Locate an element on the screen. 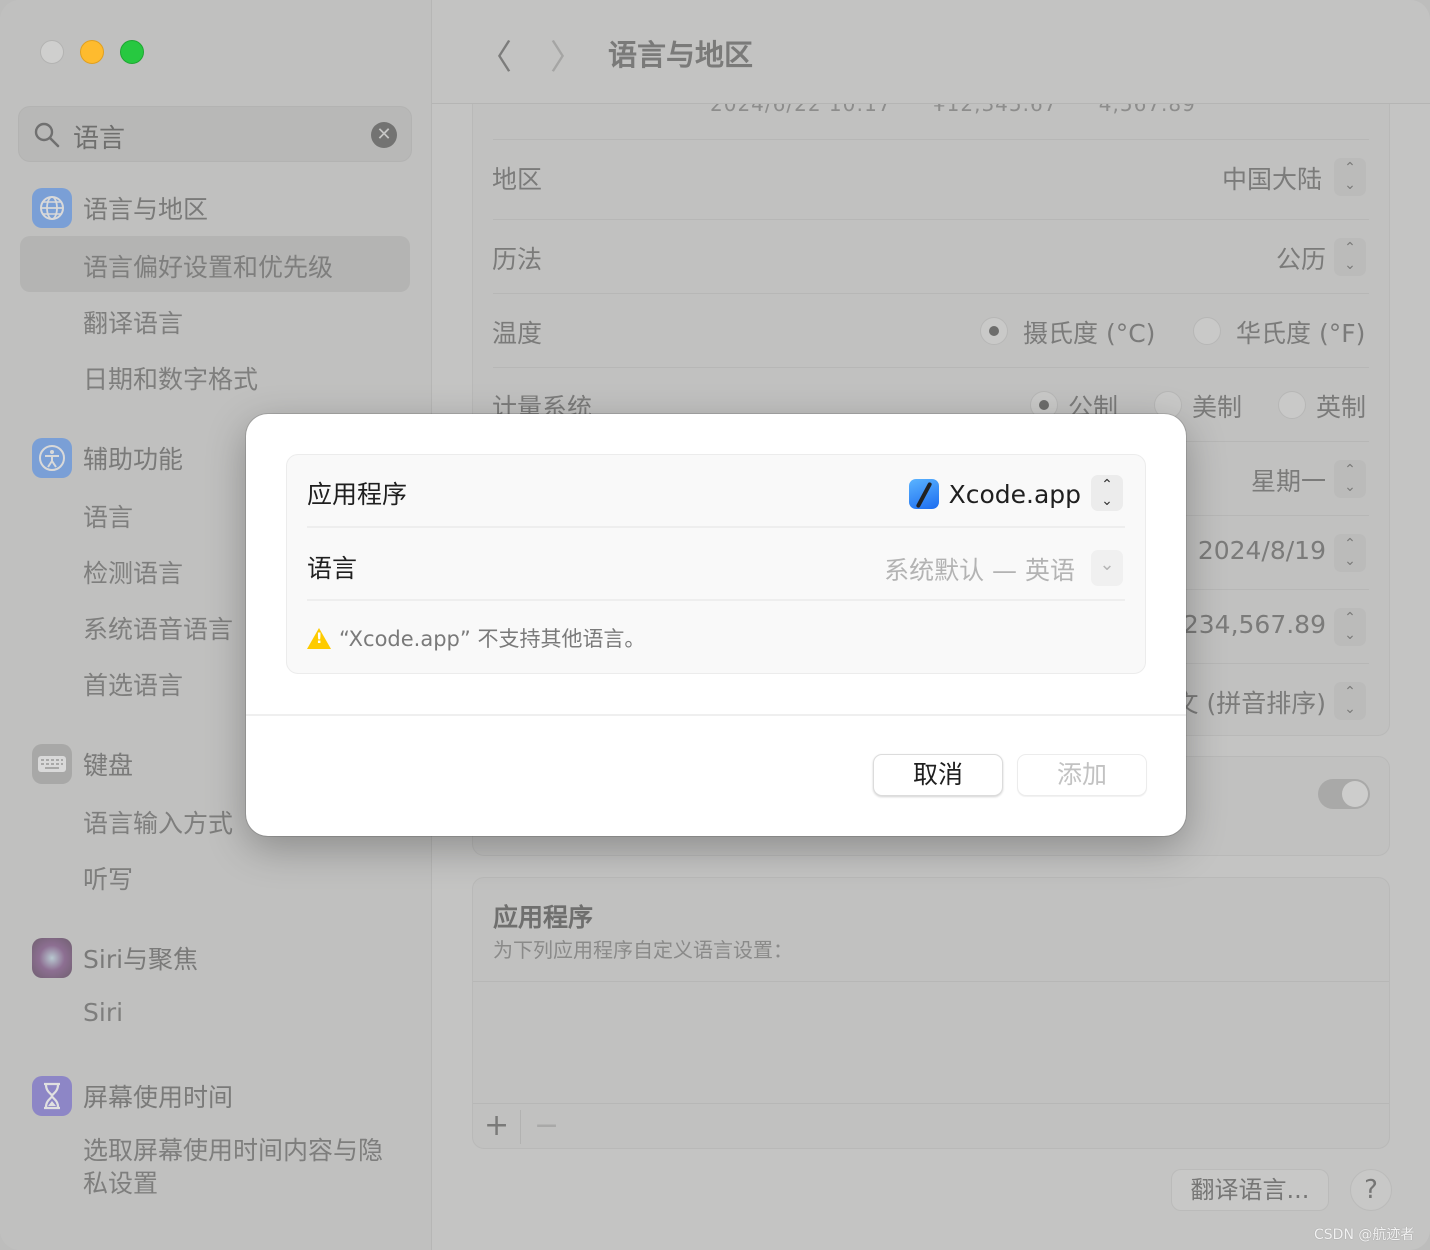 The image size is (1430, 1250). applications-subtitle: 为下列应用程序自定义语言设置： is located at coordinates (643, 950).